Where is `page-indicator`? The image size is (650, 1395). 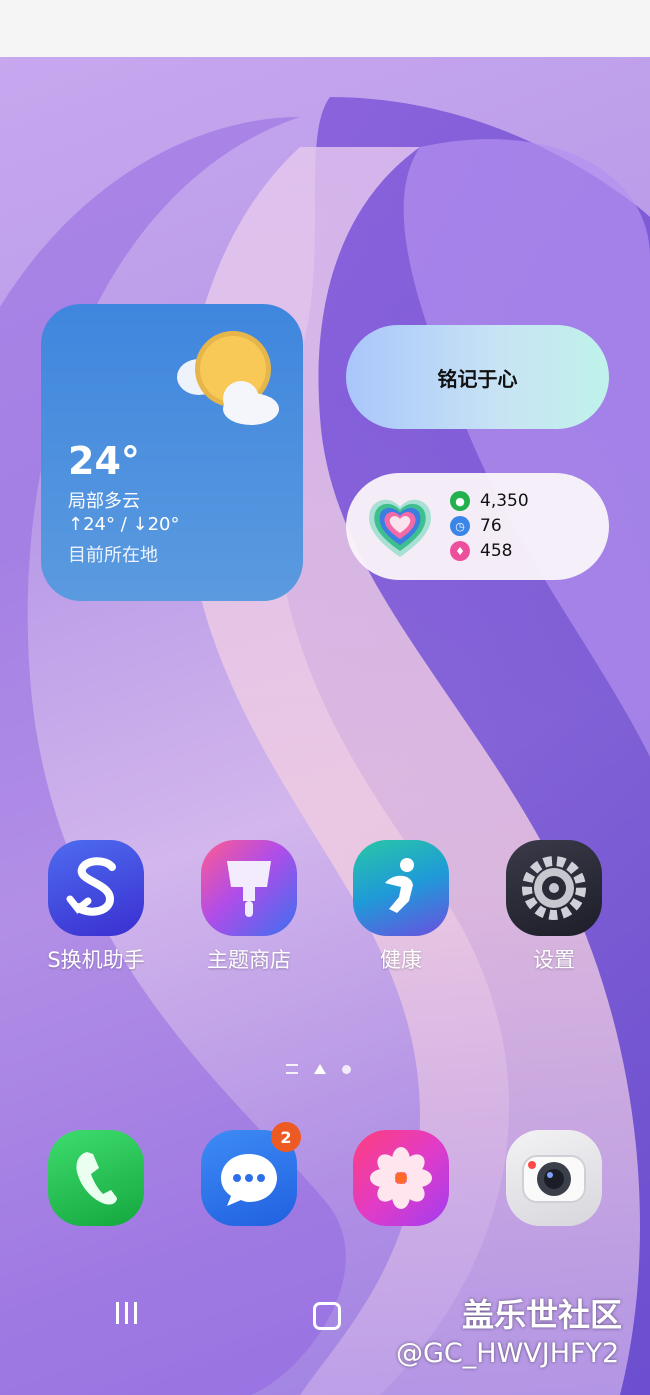 page-indicator is located at coordinates (326, 1069).